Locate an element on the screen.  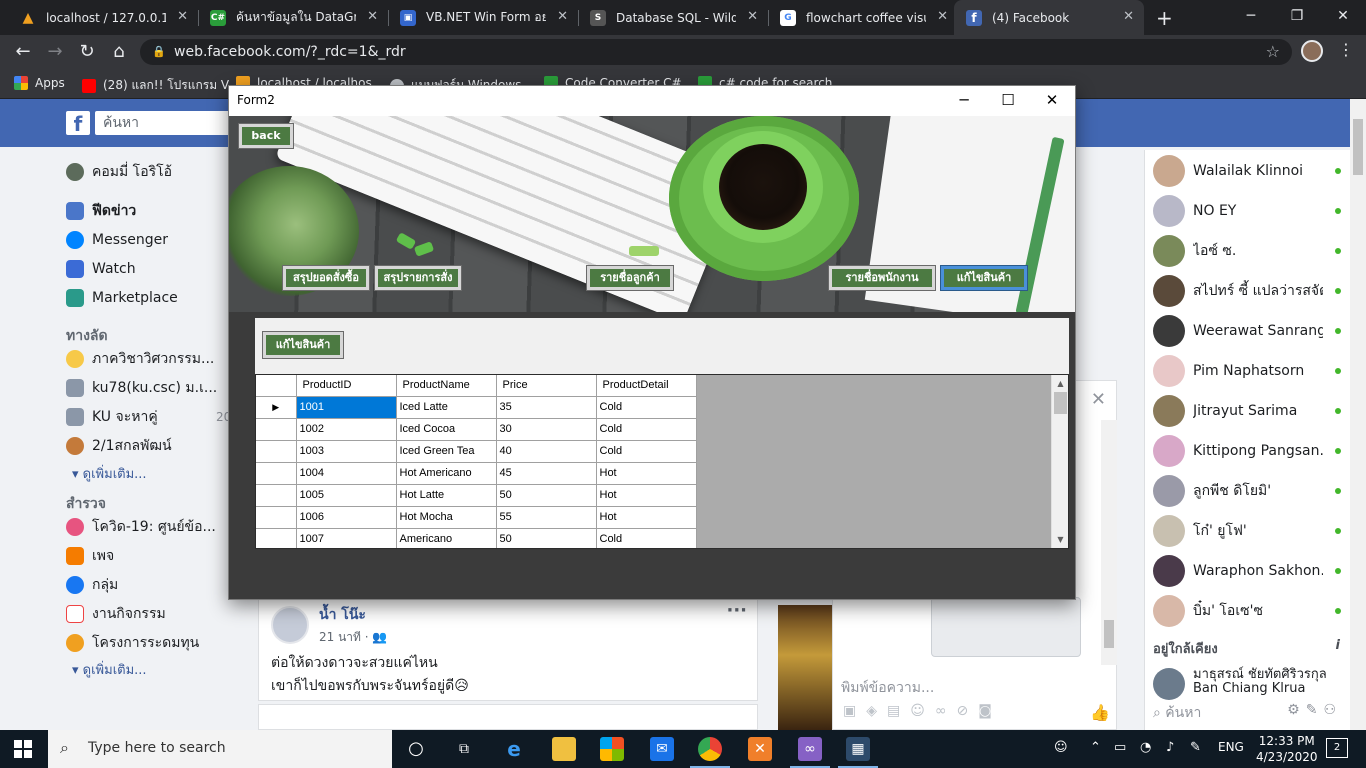
profile-avatar is located at coordinates (1312, 51).